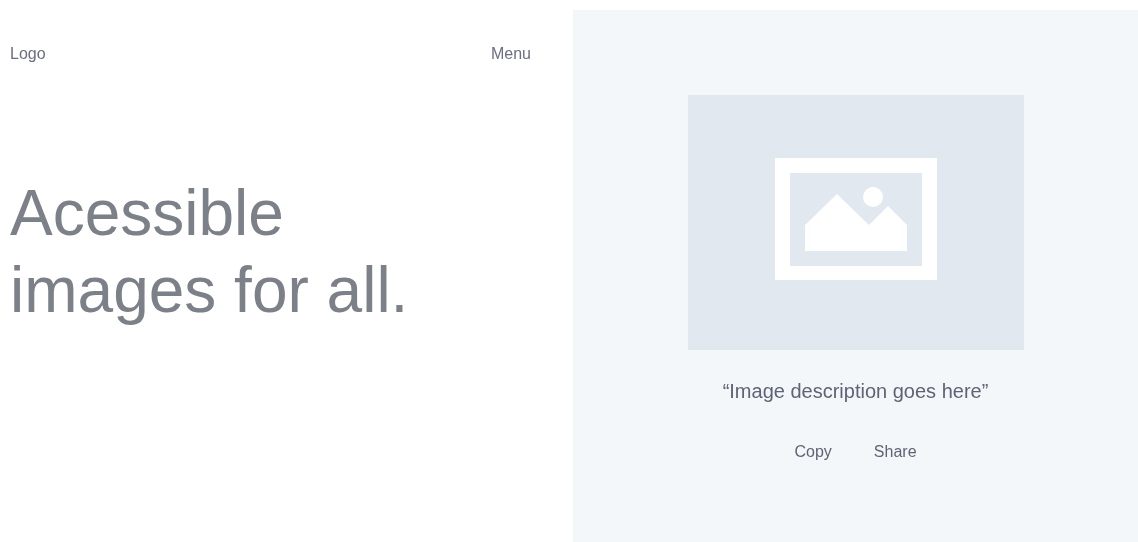  I want to click on action-link: Copy, so click(813, 452).